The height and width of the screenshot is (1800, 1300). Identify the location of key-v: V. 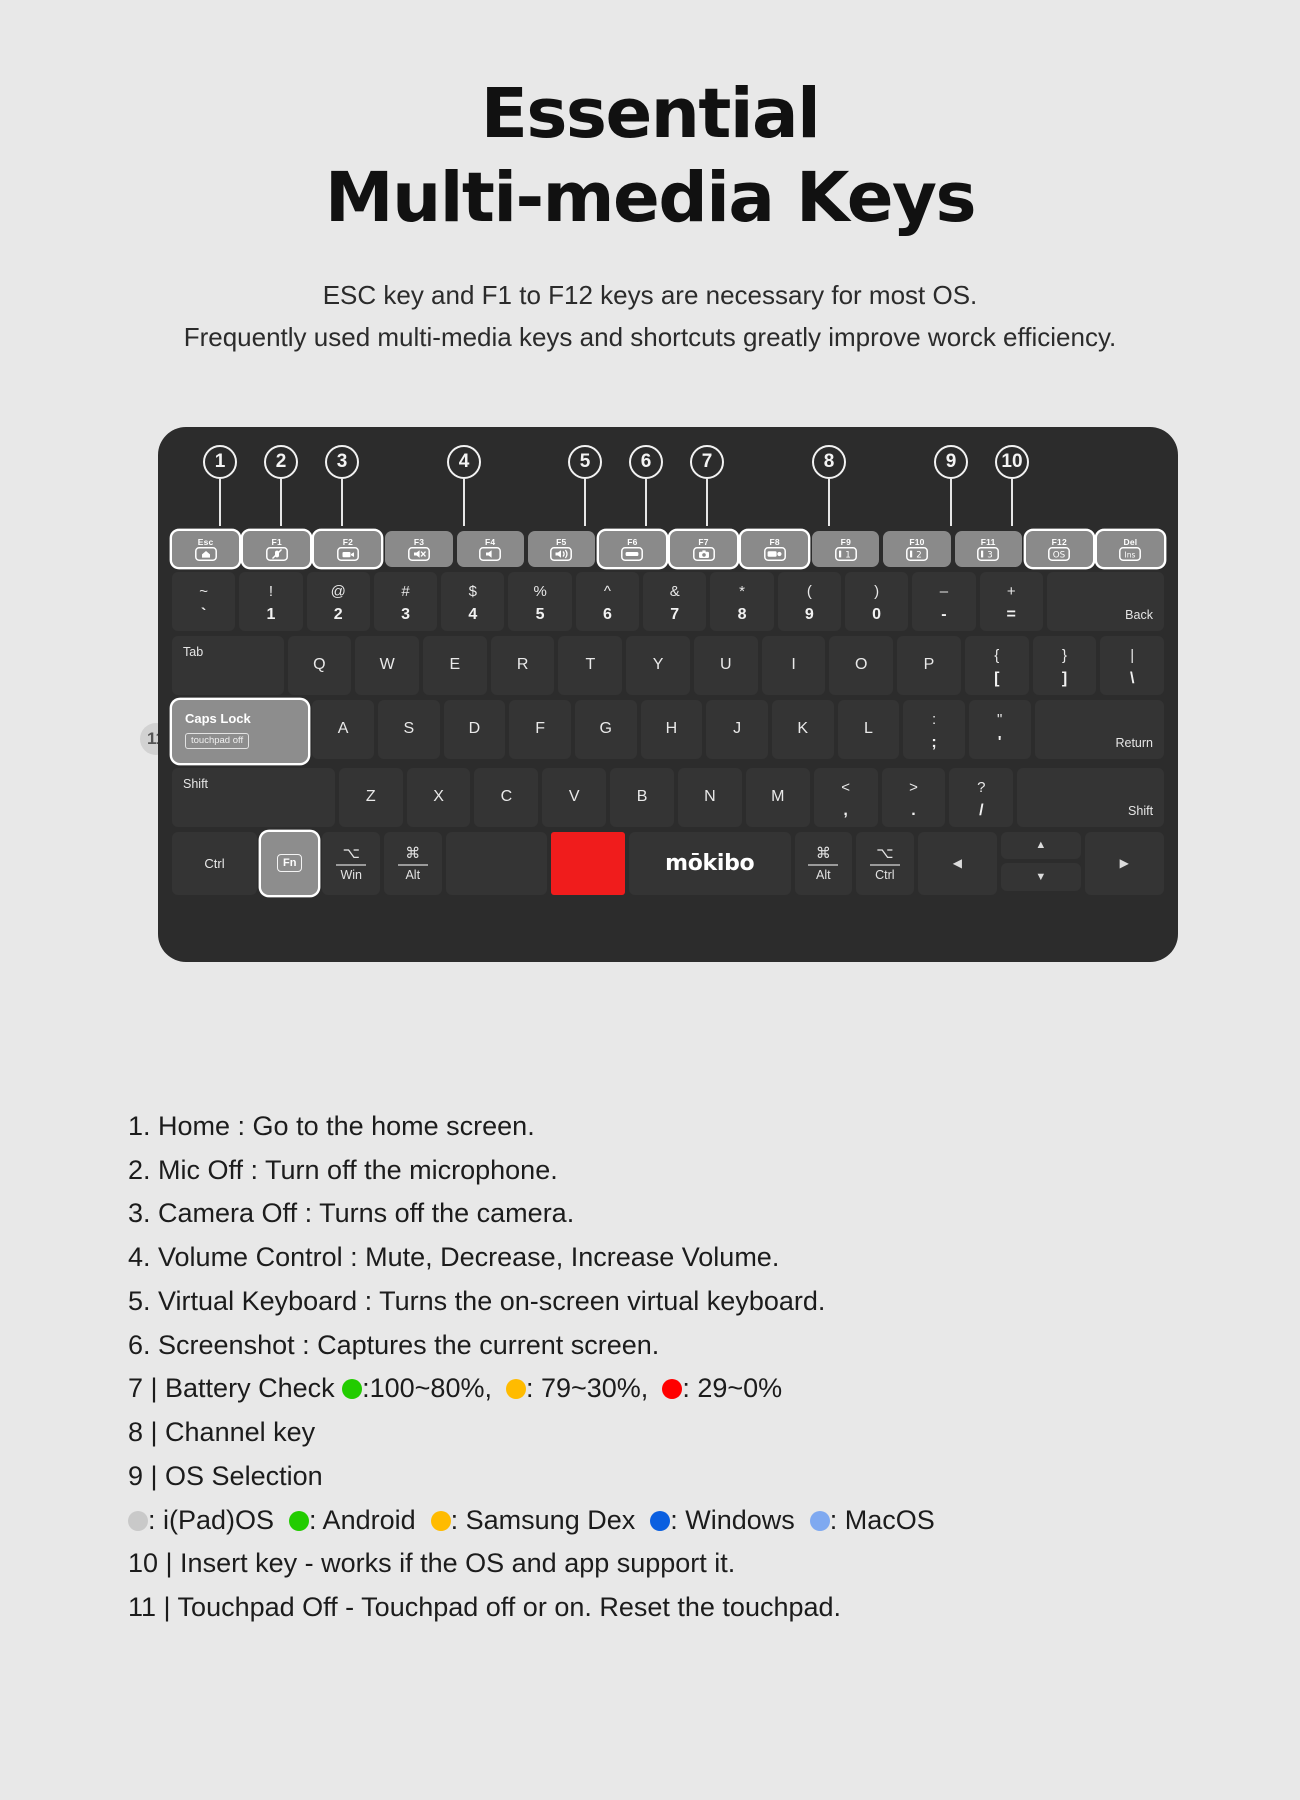
(574, 797).